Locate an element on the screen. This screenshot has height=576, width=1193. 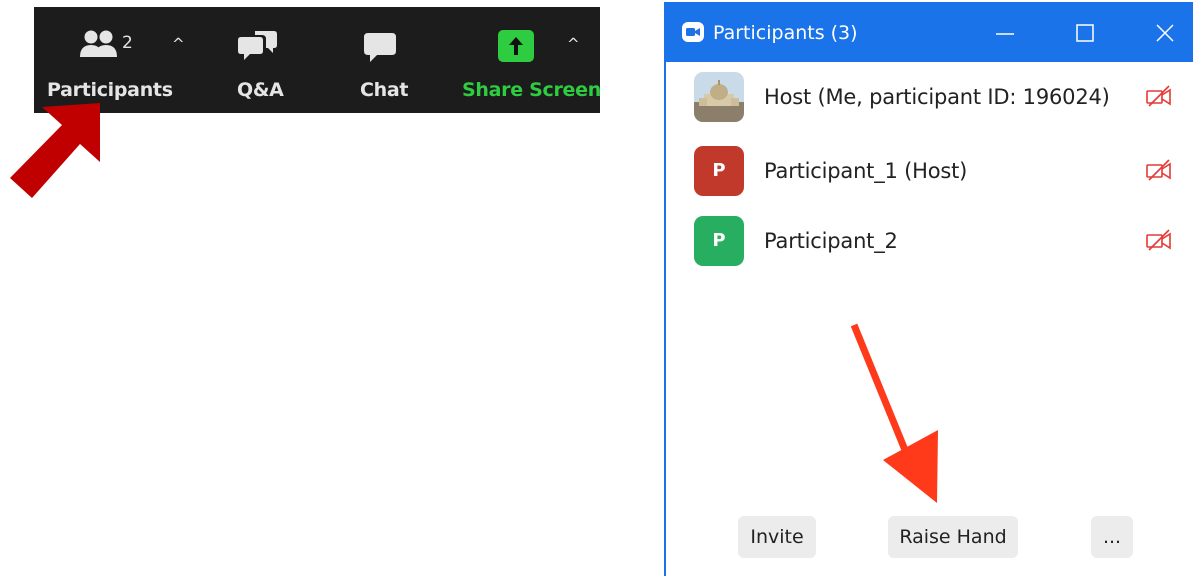
participants-button: 2 Participants is located at coordinates (104, 60).